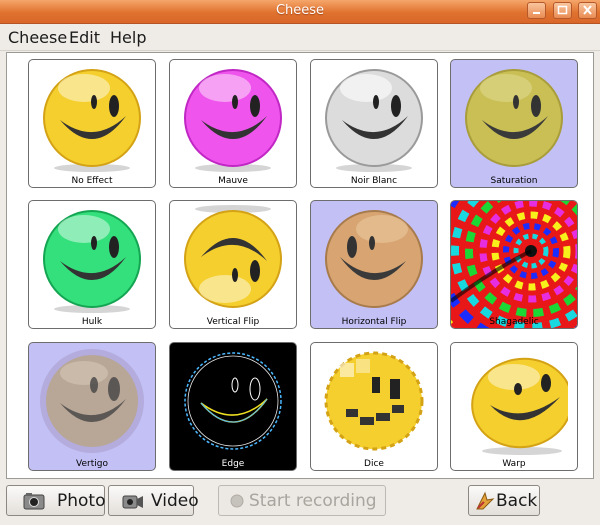  I want to click on video-label: Video, so click(175, 501).